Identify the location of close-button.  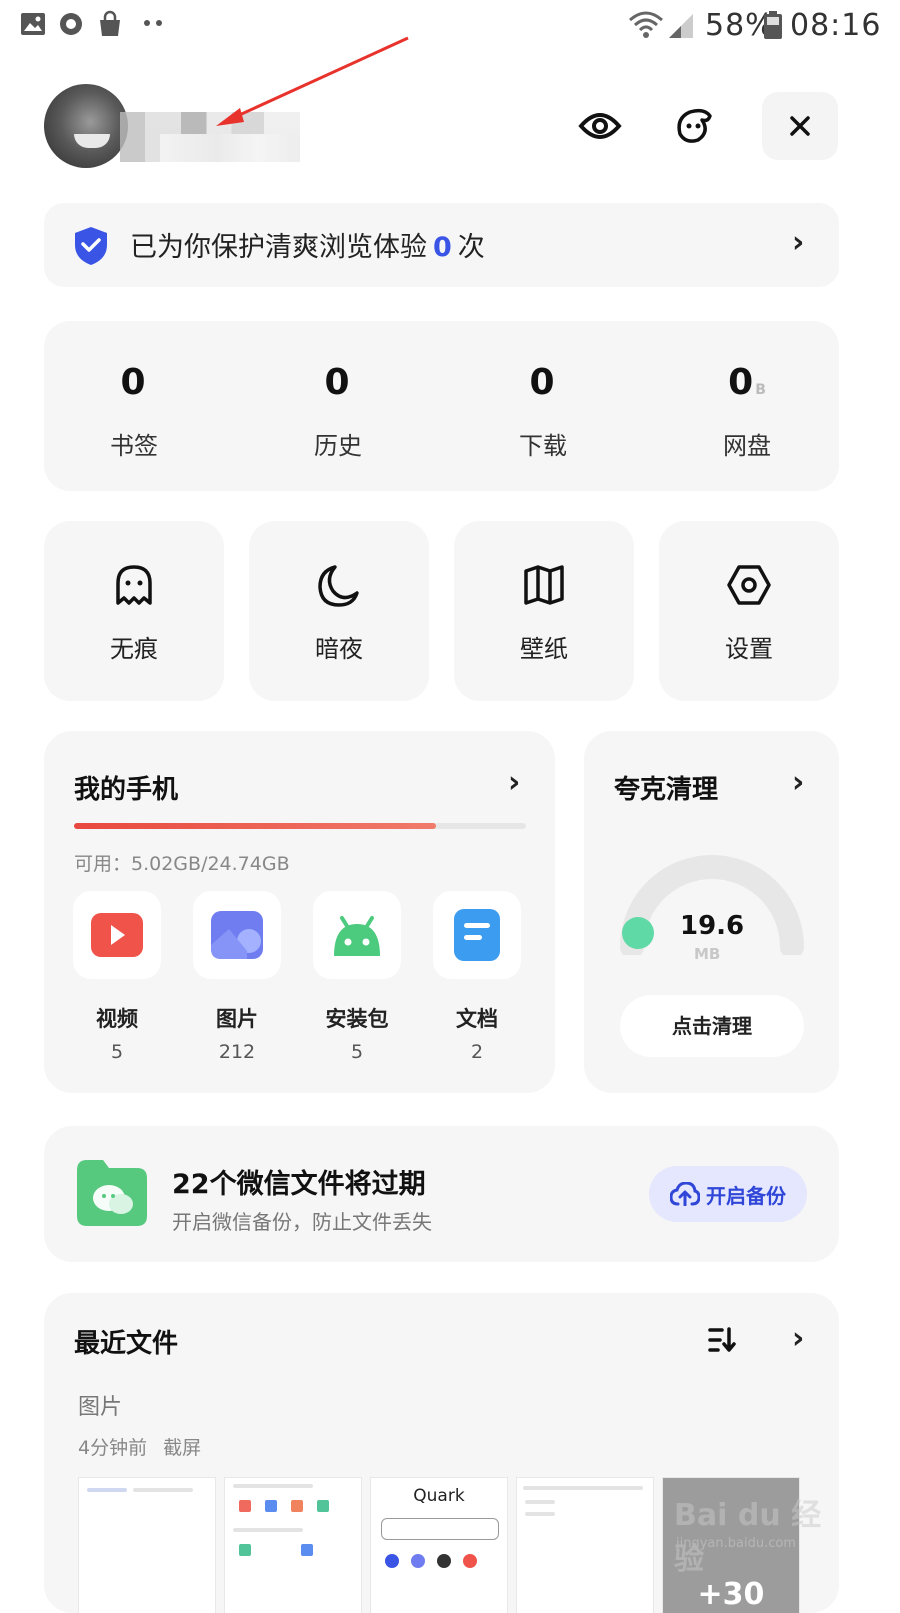
(800, 126).